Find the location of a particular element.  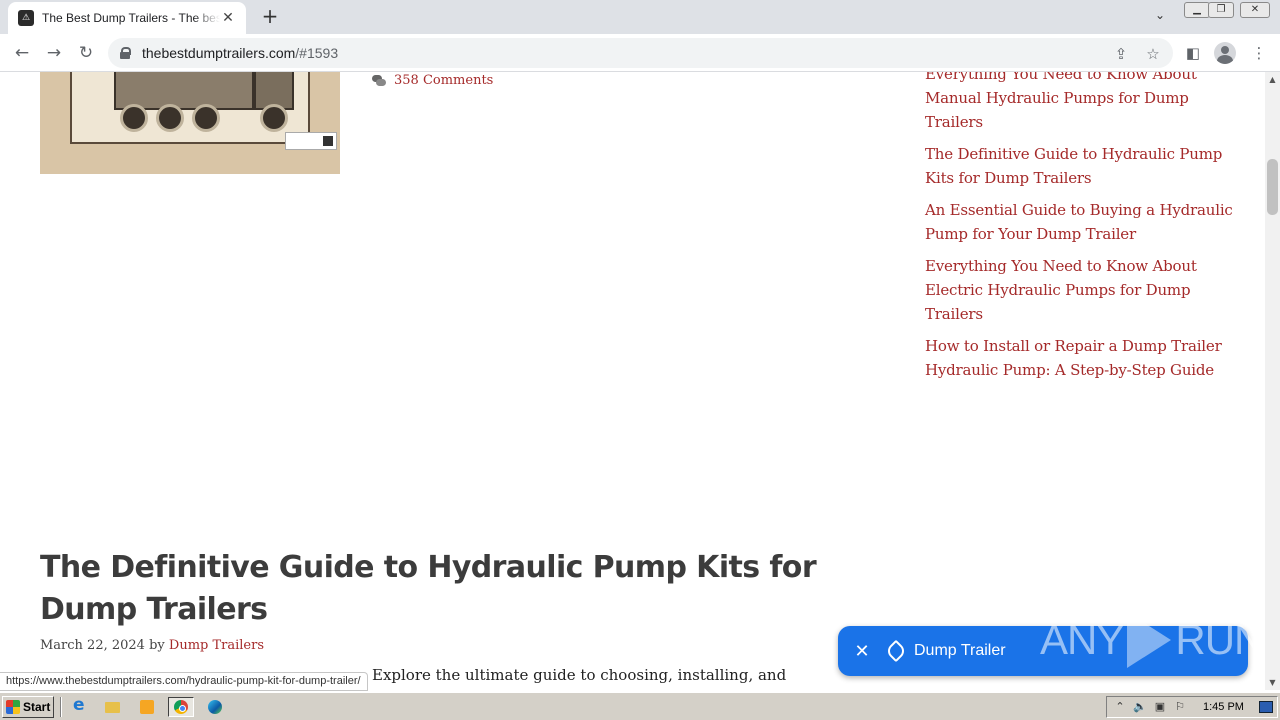

comments-link: 358 Comments is located at coordinates (443, 80).